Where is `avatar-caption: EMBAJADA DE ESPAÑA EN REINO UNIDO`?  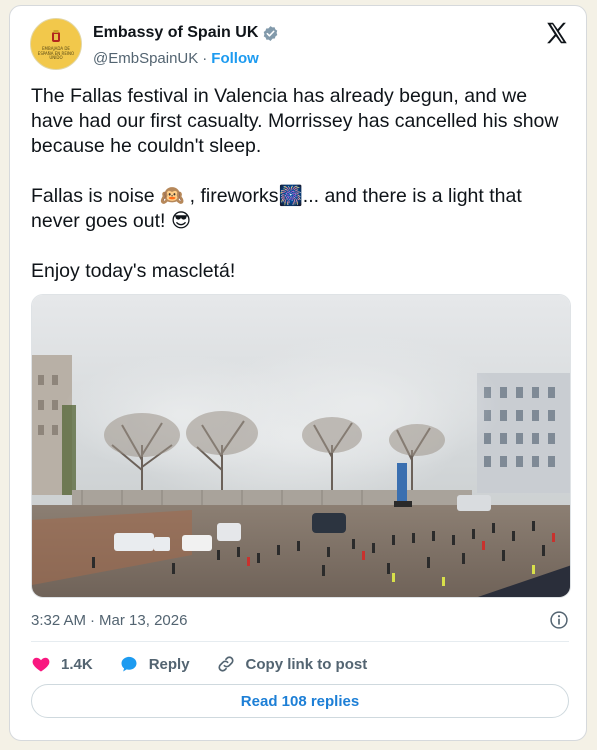 avatar-caption: EMBAJADA DE ESPAÑA EN REINO UNIDO is located at coordinates (56, 53).